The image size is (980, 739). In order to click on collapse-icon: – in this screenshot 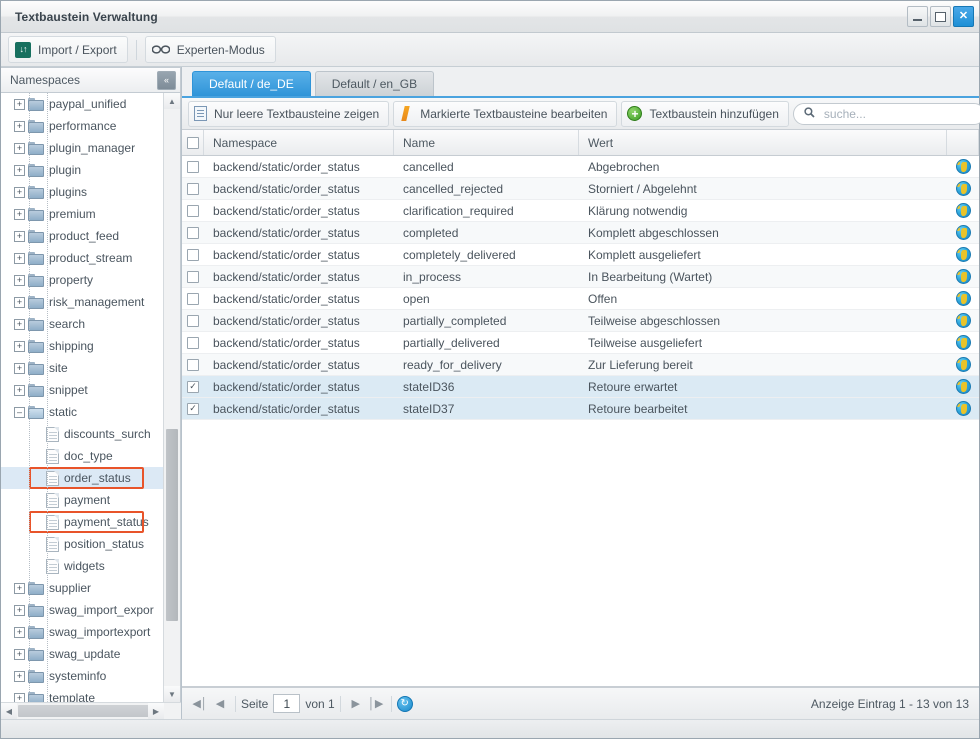, I will do `click(19, 412)`.